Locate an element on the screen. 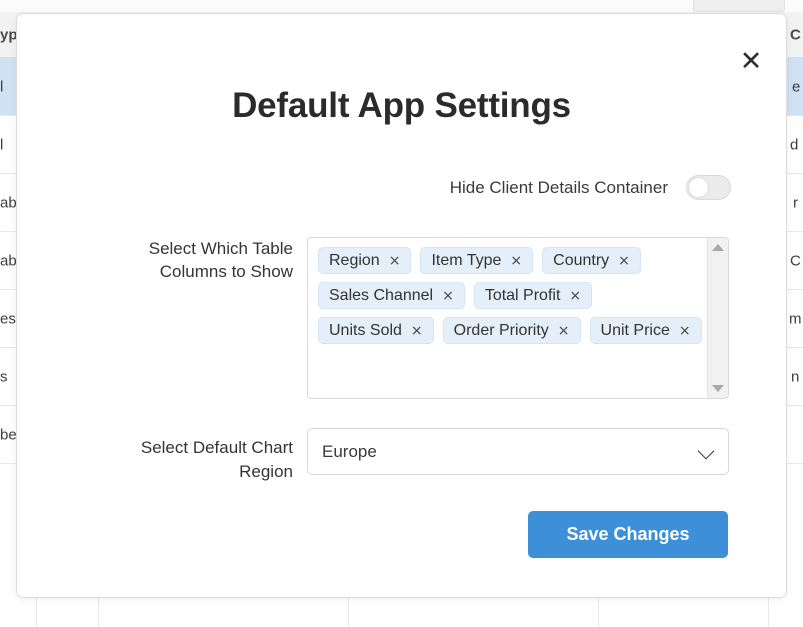 This screenshot has height=627, width=803. chart-region-label-line2: Region is located at coordinates (266, 471).